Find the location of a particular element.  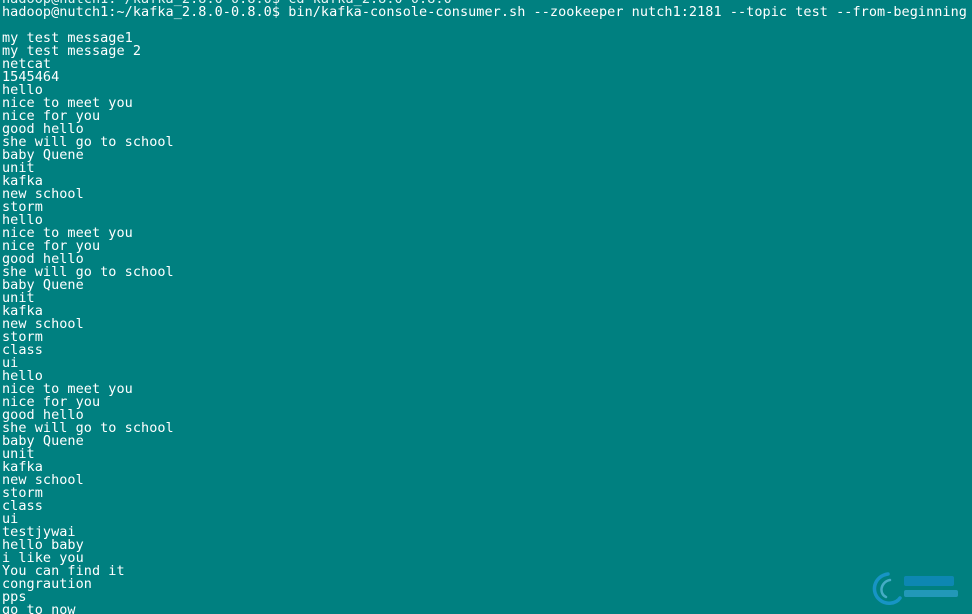

output-line: go to now is located at coordinates (39, 608).